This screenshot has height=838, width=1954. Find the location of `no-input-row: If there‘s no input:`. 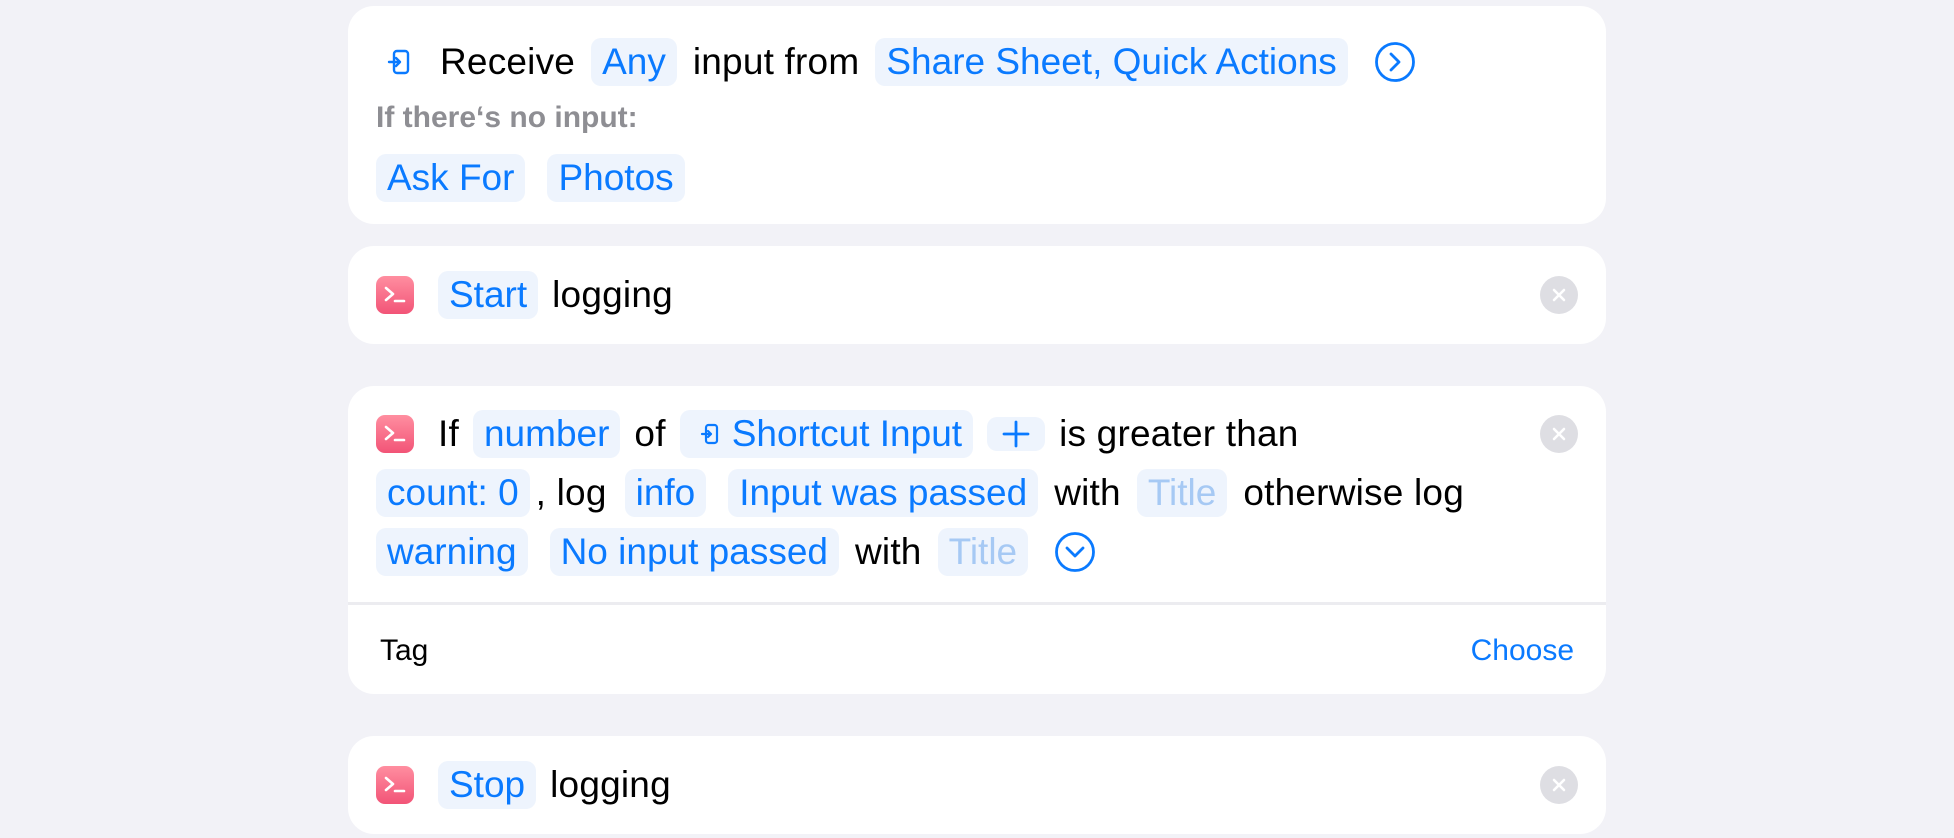

no-input-row: If there‘s no input: is located at coordinates (507, 118).